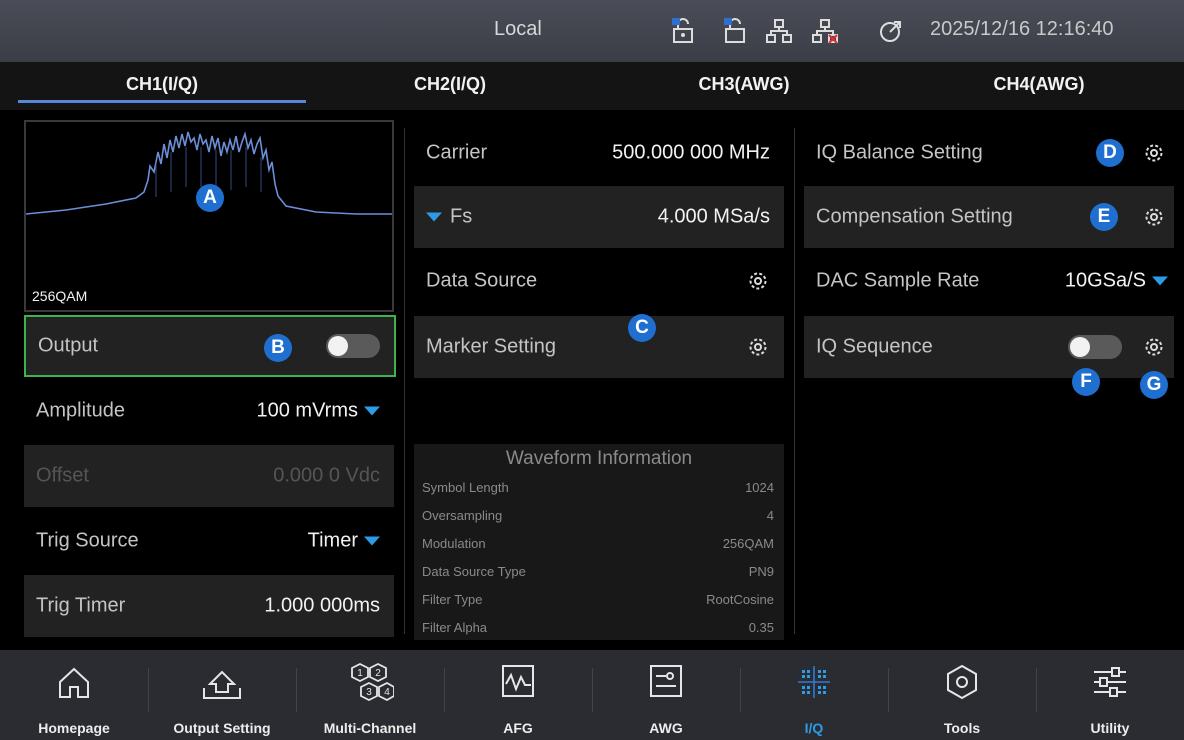 The height and width of the screenshot is (740, 1184). I want to click on nav-iq: I/Q, so click(814, 695).